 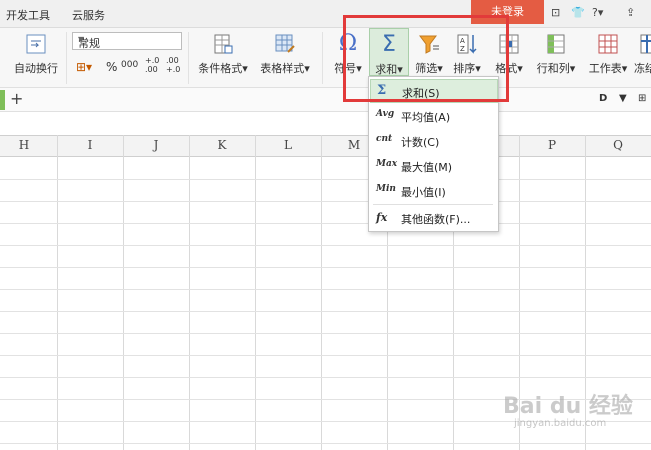 I want to click on column-header: K, so click(x=222, y=145).